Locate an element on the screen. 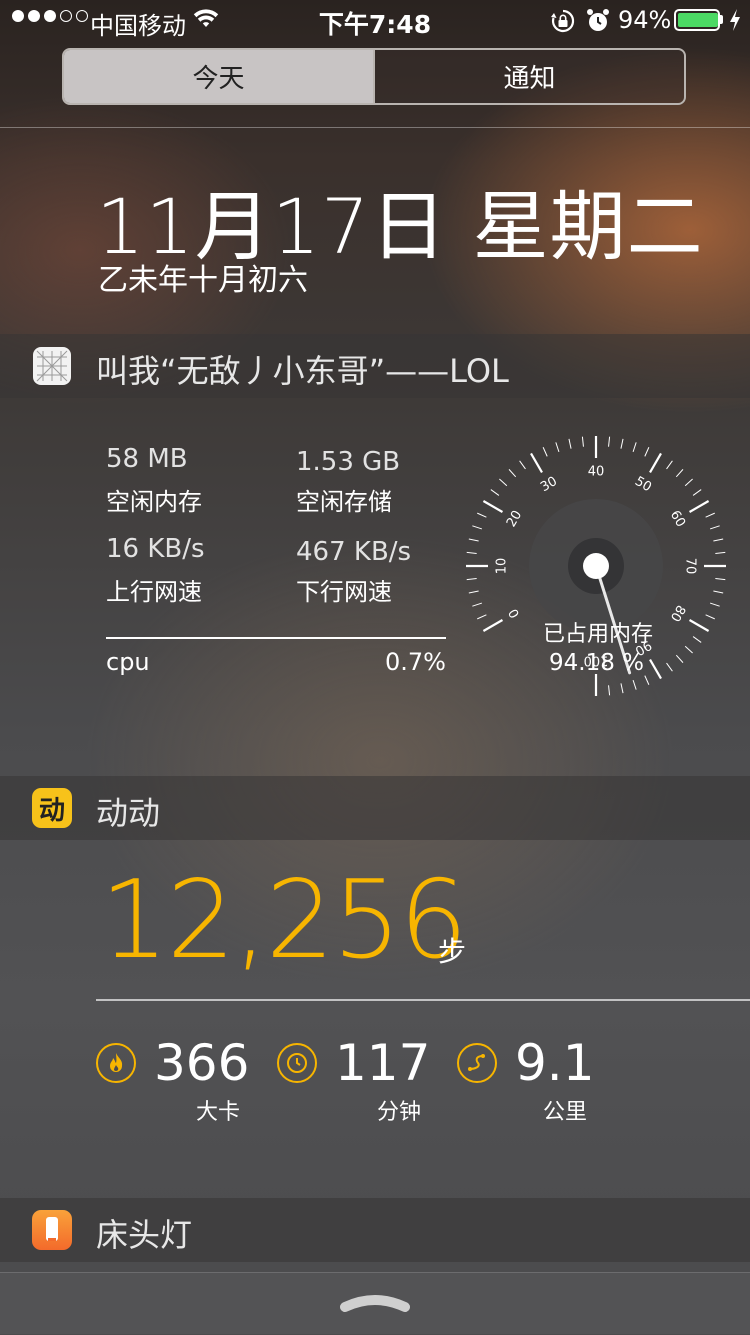  cpu-divider is located at coordinates (276, 638).